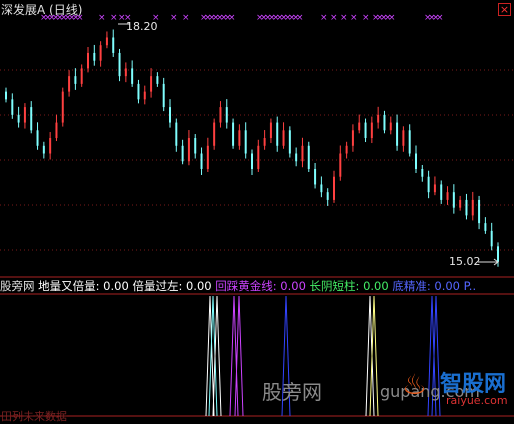 This screenshot has width=514, height=424. What do you see at coordinates (42, 10) in the screenshot?
I see `chart-title: 深发展A (日线)` at bounding box center [42, 10].